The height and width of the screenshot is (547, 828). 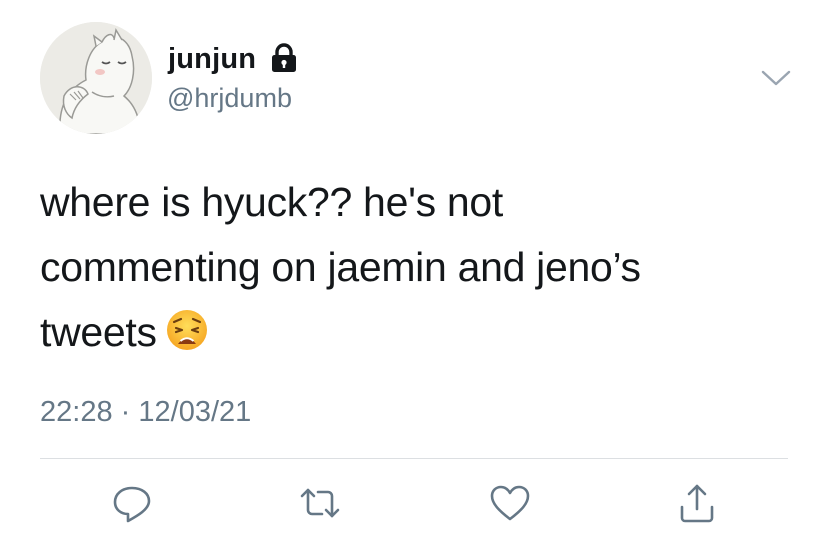 What do you see at coordinates (284, 57) in the screenshot?
I see `lock-icon` at bounding box center [284, 57].